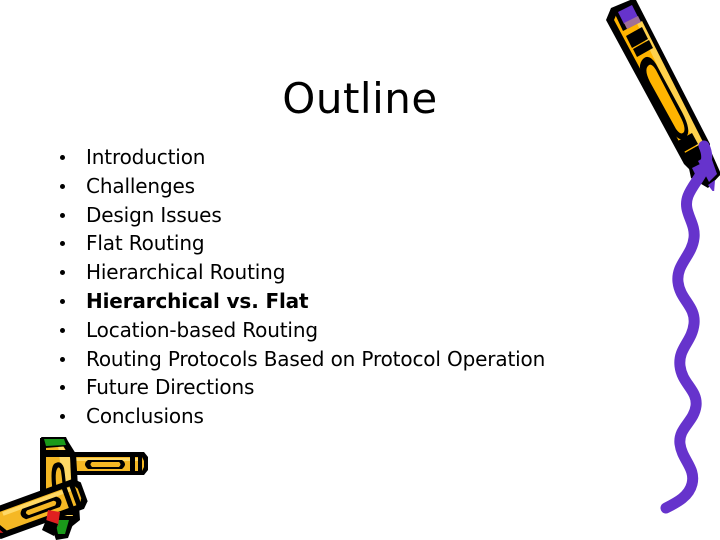 The image size is (720, 540). Describe the element at coordinates (146, 157) in the screenshot. I see `list-item-label: Introduction` at that location.